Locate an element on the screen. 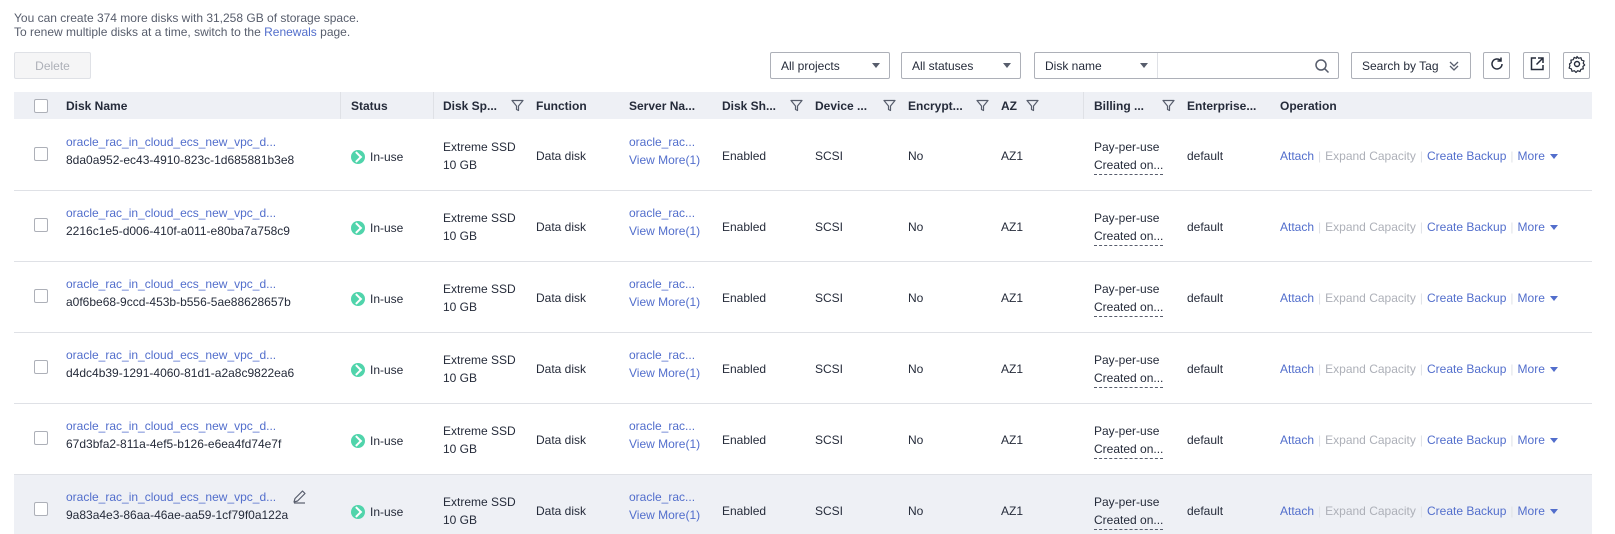 This screenshot has width=1615, height=534. col-status: Status is located at coordinates (369, 105).